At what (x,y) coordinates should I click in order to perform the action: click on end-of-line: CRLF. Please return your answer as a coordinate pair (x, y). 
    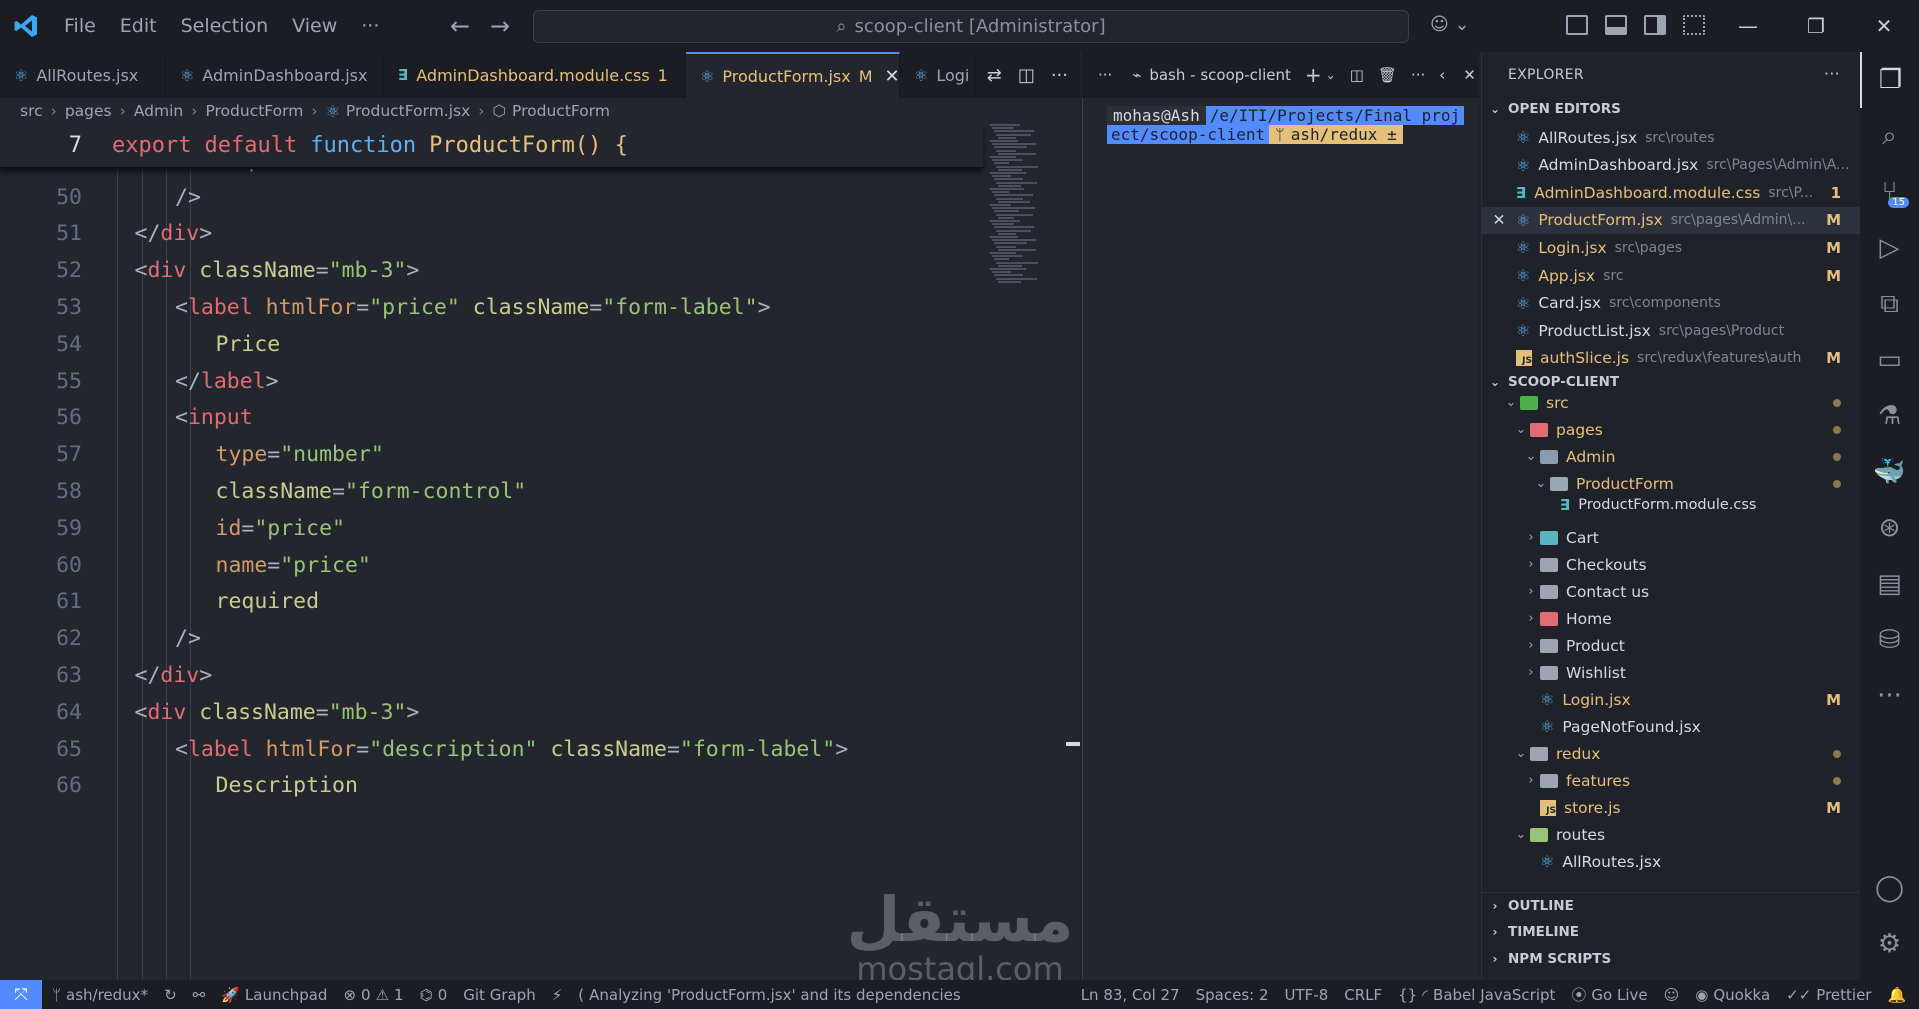
    Looking at the image, I should click on (1363, 995).